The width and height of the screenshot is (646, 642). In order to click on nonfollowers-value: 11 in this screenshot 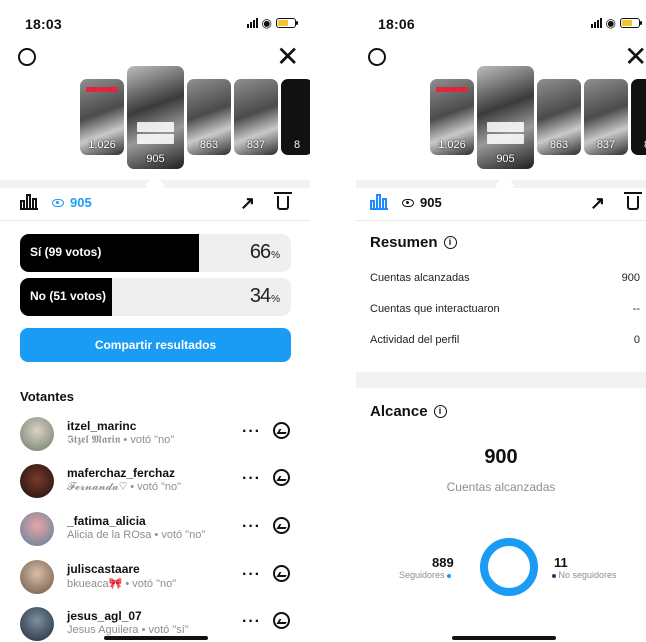, I will do `click(561, 562)`.